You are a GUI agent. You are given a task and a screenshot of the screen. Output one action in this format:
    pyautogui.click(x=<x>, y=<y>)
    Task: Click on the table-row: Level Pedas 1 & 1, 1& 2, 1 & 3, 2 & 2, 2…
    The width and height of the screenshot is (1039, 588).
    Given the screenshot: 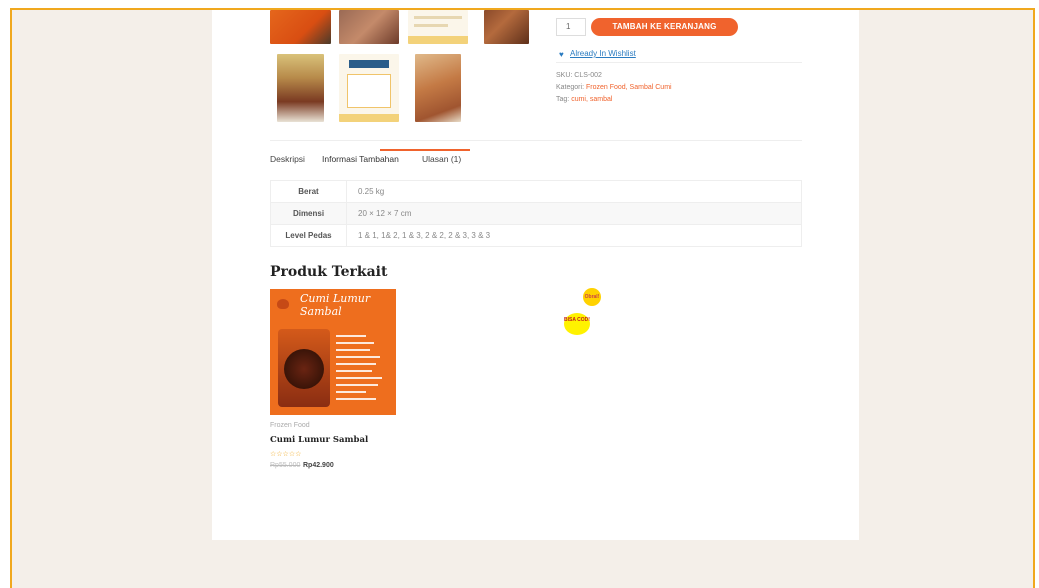 What is the action you would take?
    pyautogui.click(x=536, y=235)
    